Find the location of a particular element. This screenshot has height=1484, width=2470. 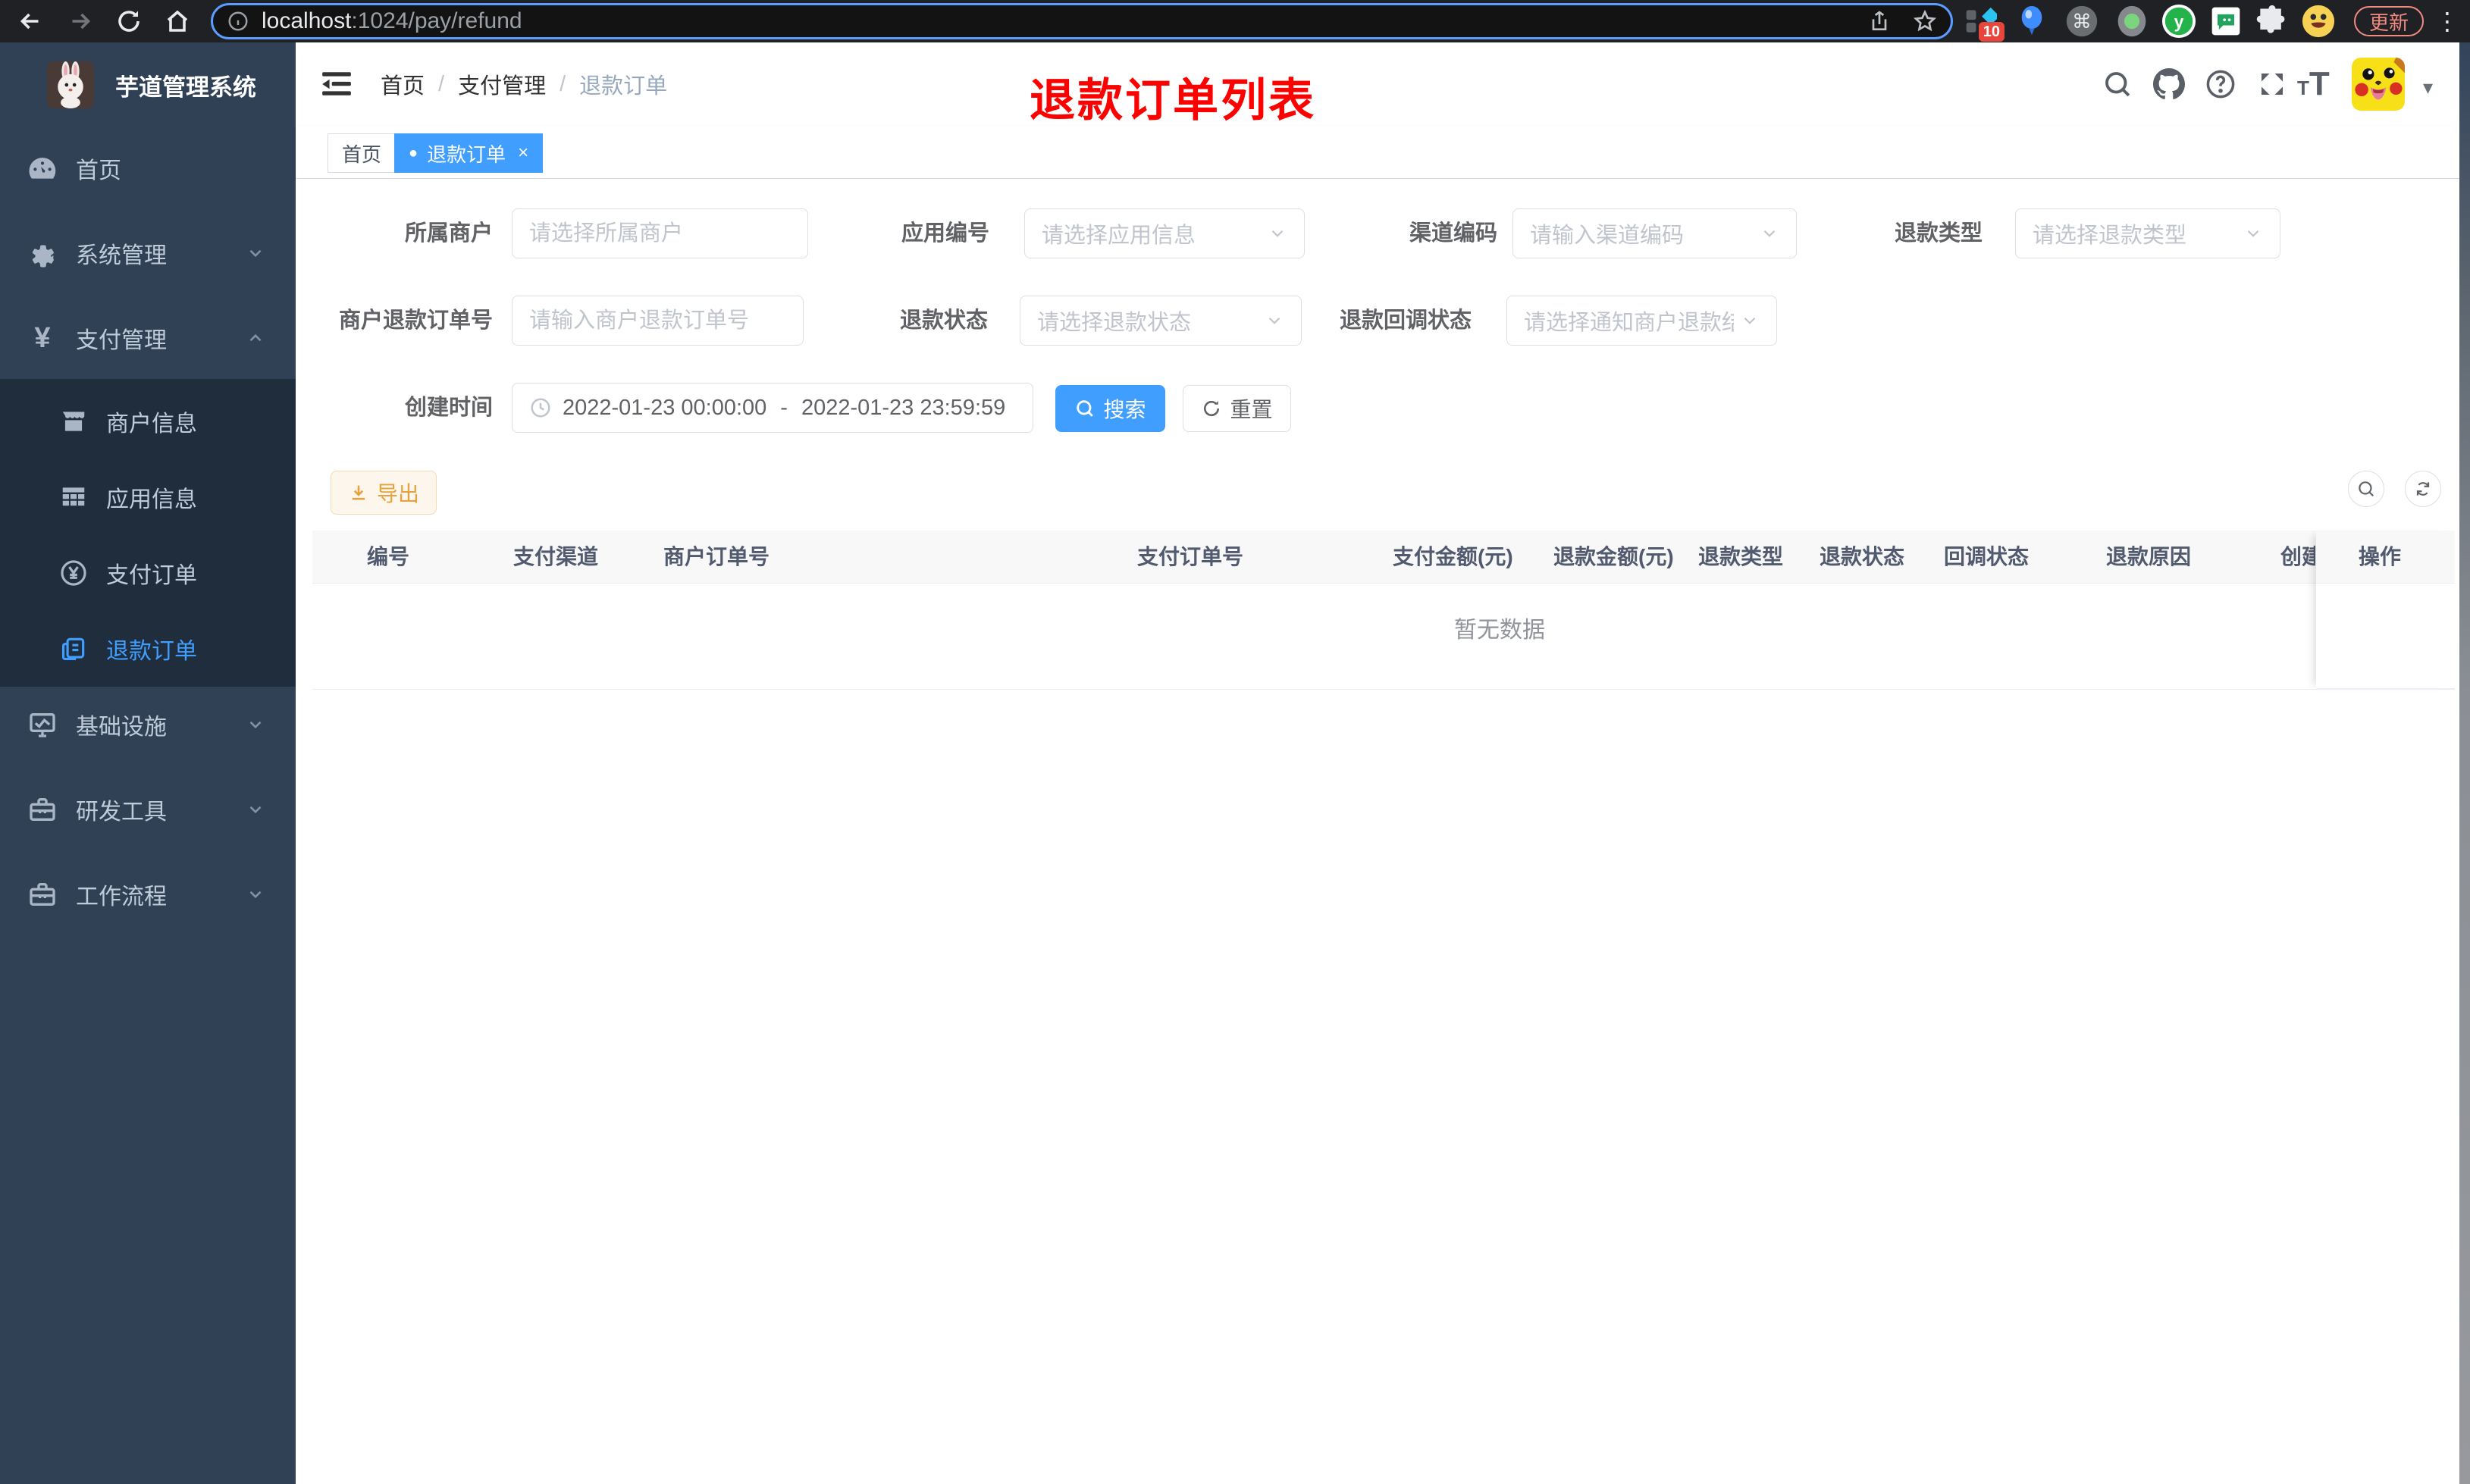

table-search-toggle-button is located at coordinates (2366, 489).